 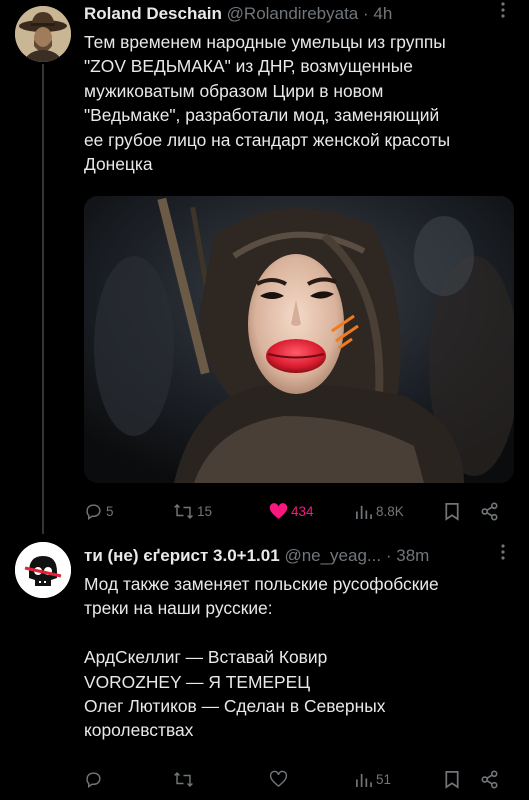 What do you see at coordinates (235, 706) in the screenshot?
I see `tweet-text-line: Олег Лютиков — Сделан в Северных` at bounding box center [235, 706].